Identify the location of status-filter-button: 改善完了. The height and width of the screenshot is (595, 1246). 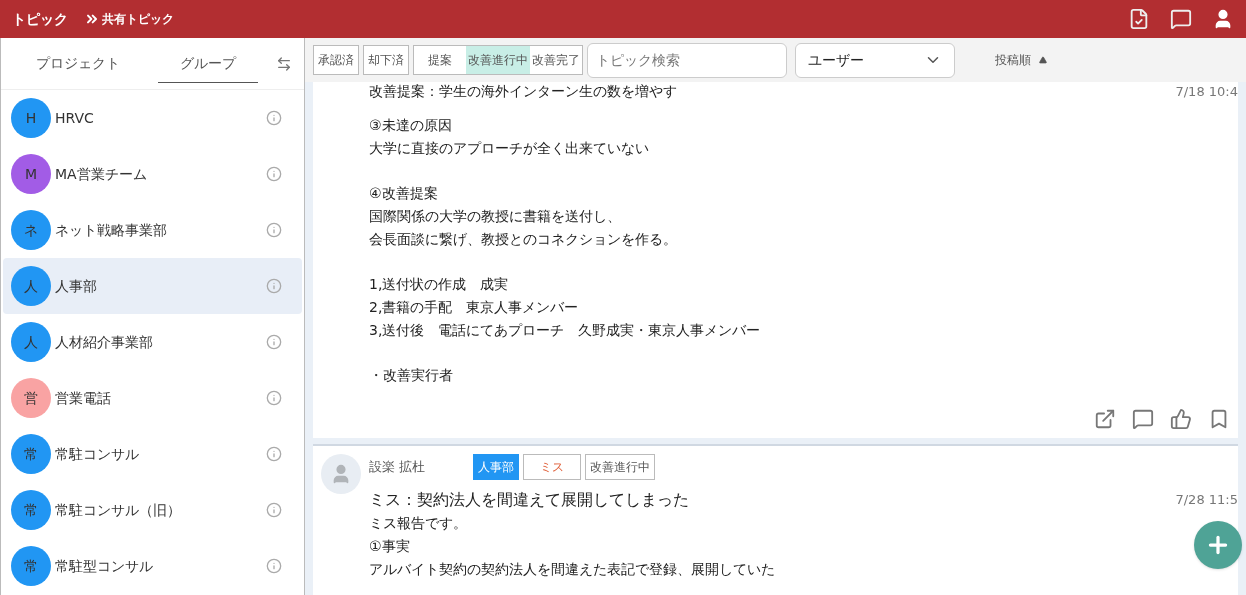
(556, 60).